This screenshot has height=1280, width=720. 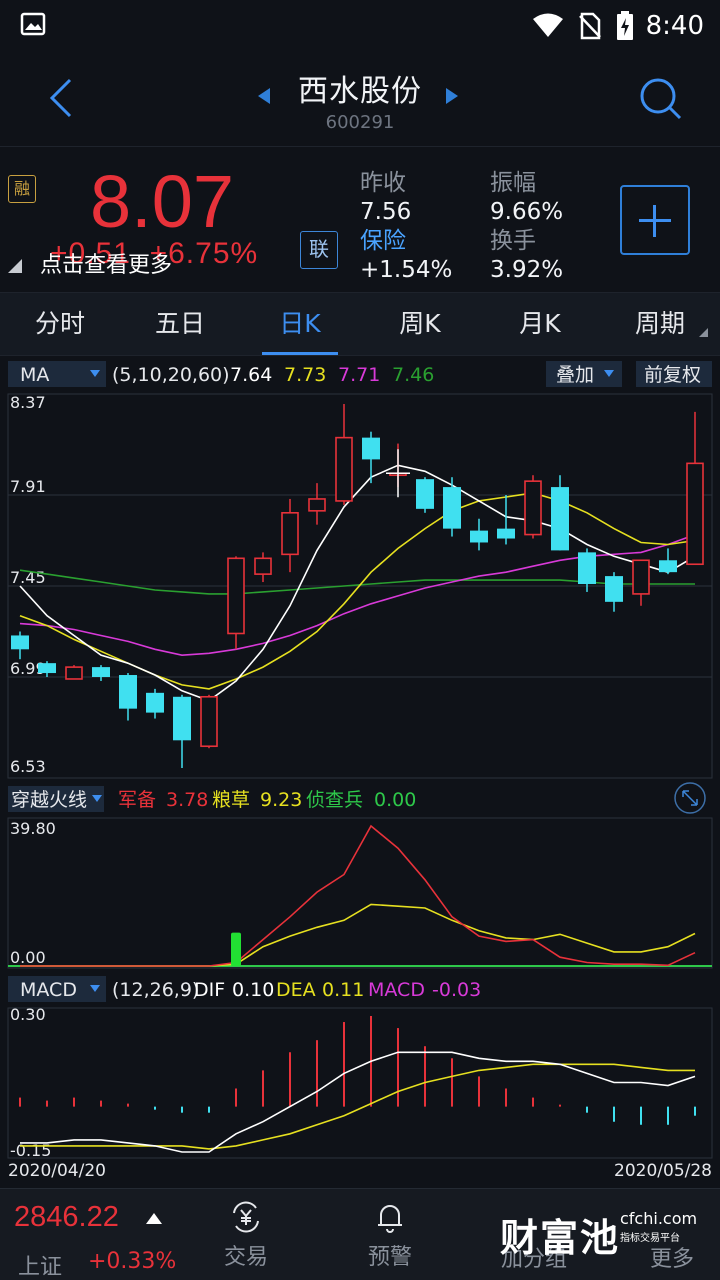 What do you see at coordinates (513, 183) in the screenshot?
I see `amplitude-label: 振幅` at bounding box center [513, 183].